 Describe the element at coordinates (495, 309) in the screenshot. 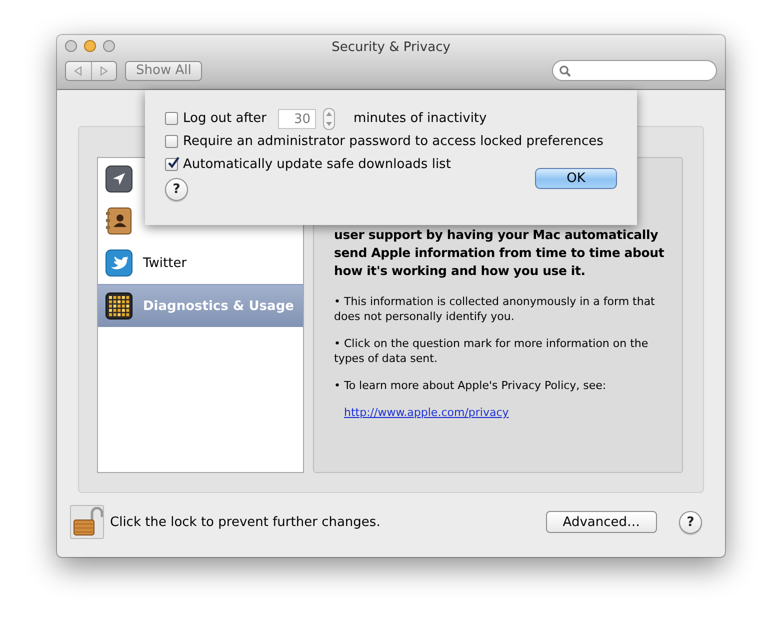

I see `bullet-text: • This information is collected anonymously in a form that does not personally identify you.` at that location.